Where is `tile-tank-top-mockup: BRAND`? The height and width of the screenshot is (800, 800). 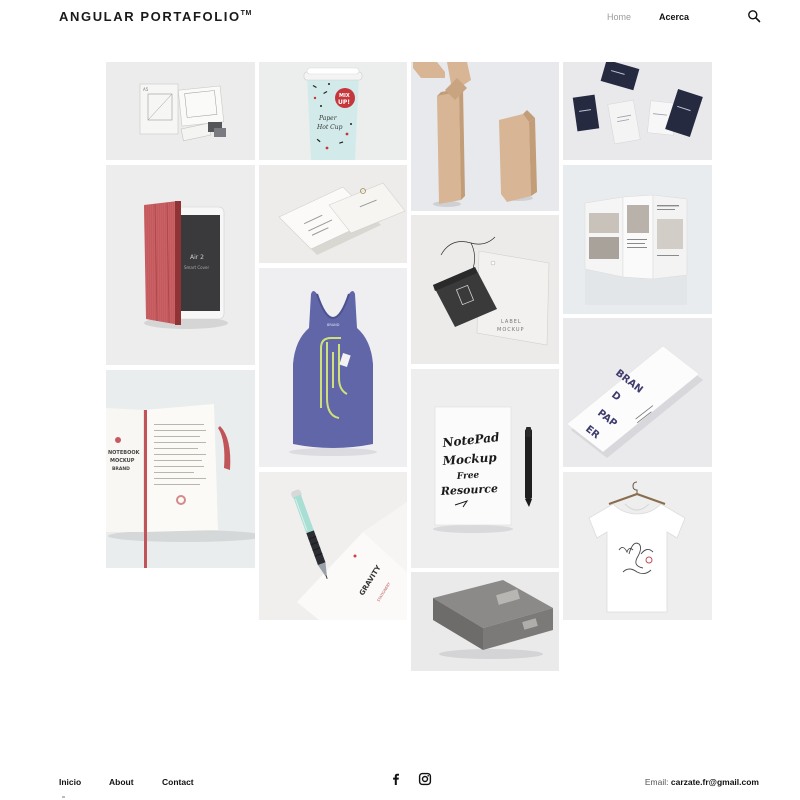 tile-tank-top-mockup: BRAND is located at coordinates (333, 367).